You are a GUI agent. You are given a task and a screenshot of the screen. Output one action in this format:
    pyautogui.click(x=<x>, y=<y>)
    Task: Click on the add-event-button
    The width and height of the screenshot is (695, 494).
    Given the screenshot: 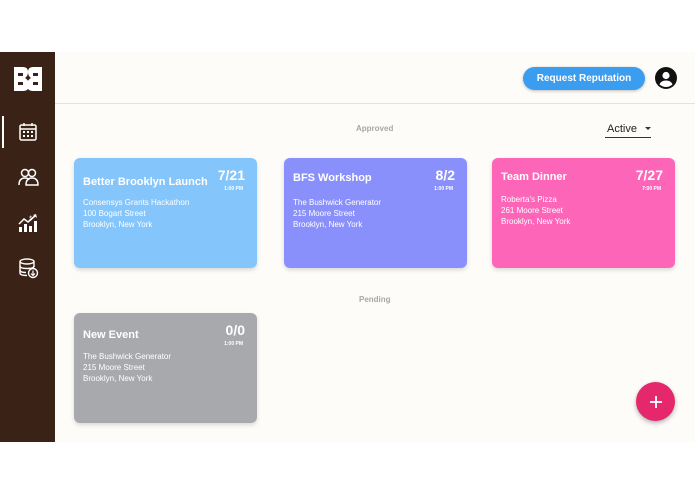 What is the action you would take?
    pyautogui.click(x=655, y=401)
    